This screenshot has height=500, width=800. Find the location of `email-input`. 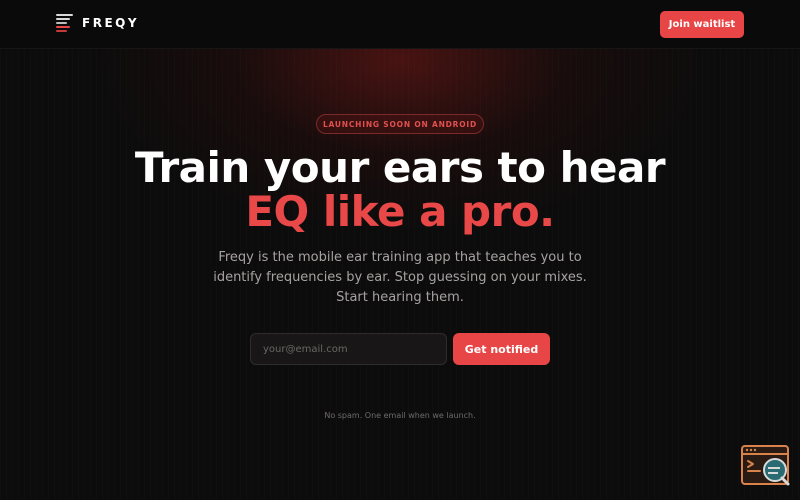

email-input is located at coordinates (348, 349).